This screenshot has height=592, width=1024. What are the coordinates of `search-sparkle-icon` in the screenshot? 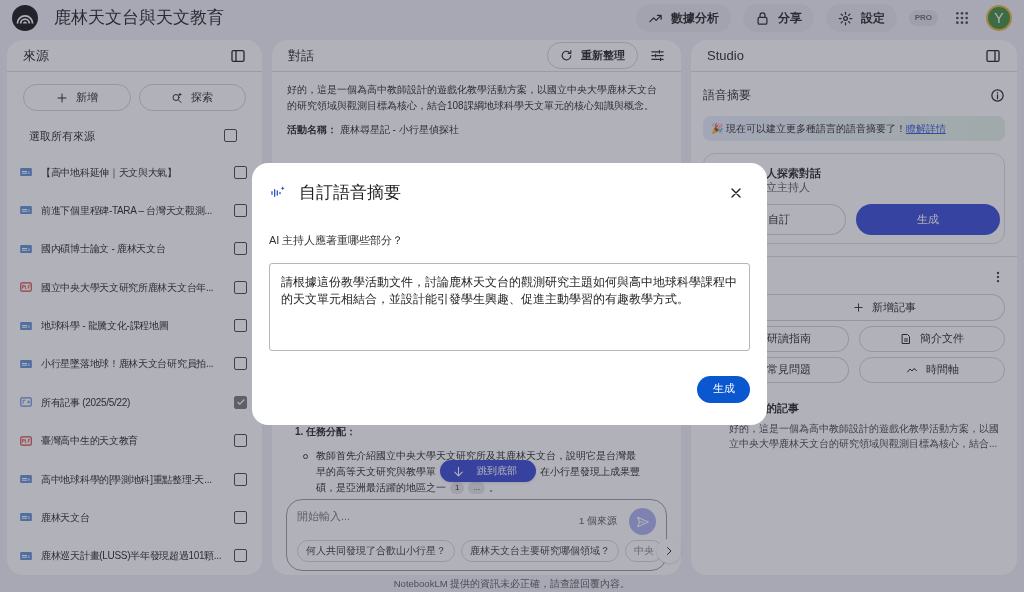 It's located at (177, 97).